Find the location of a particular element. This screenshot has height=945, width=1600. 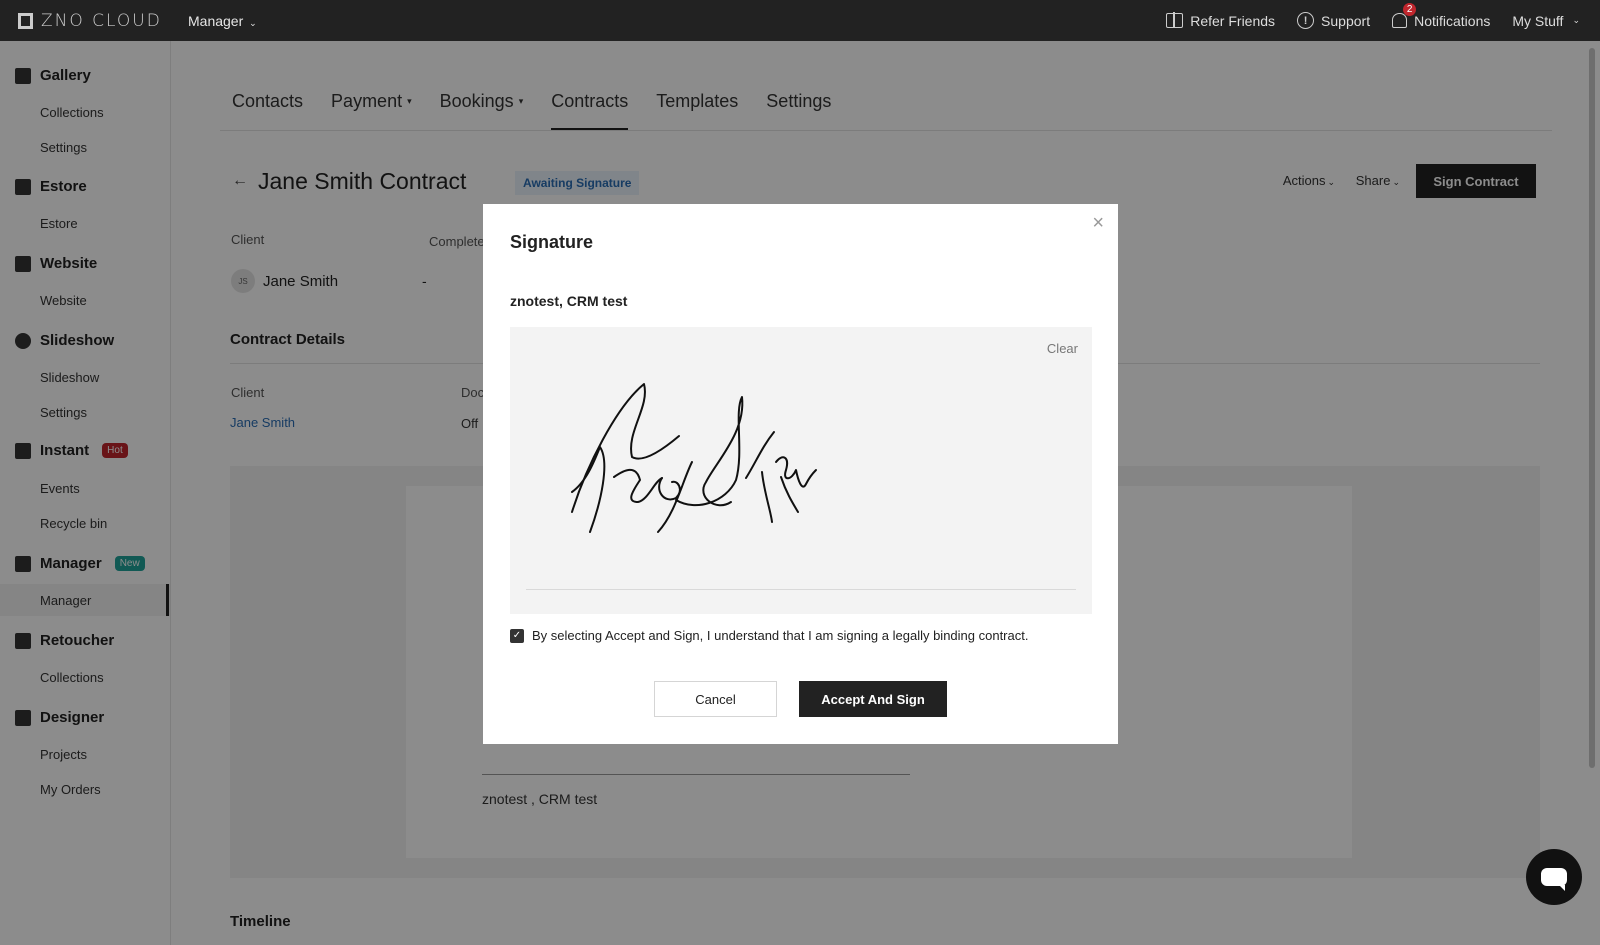

notification-count: 2 is located at coordinates (1410, 9).